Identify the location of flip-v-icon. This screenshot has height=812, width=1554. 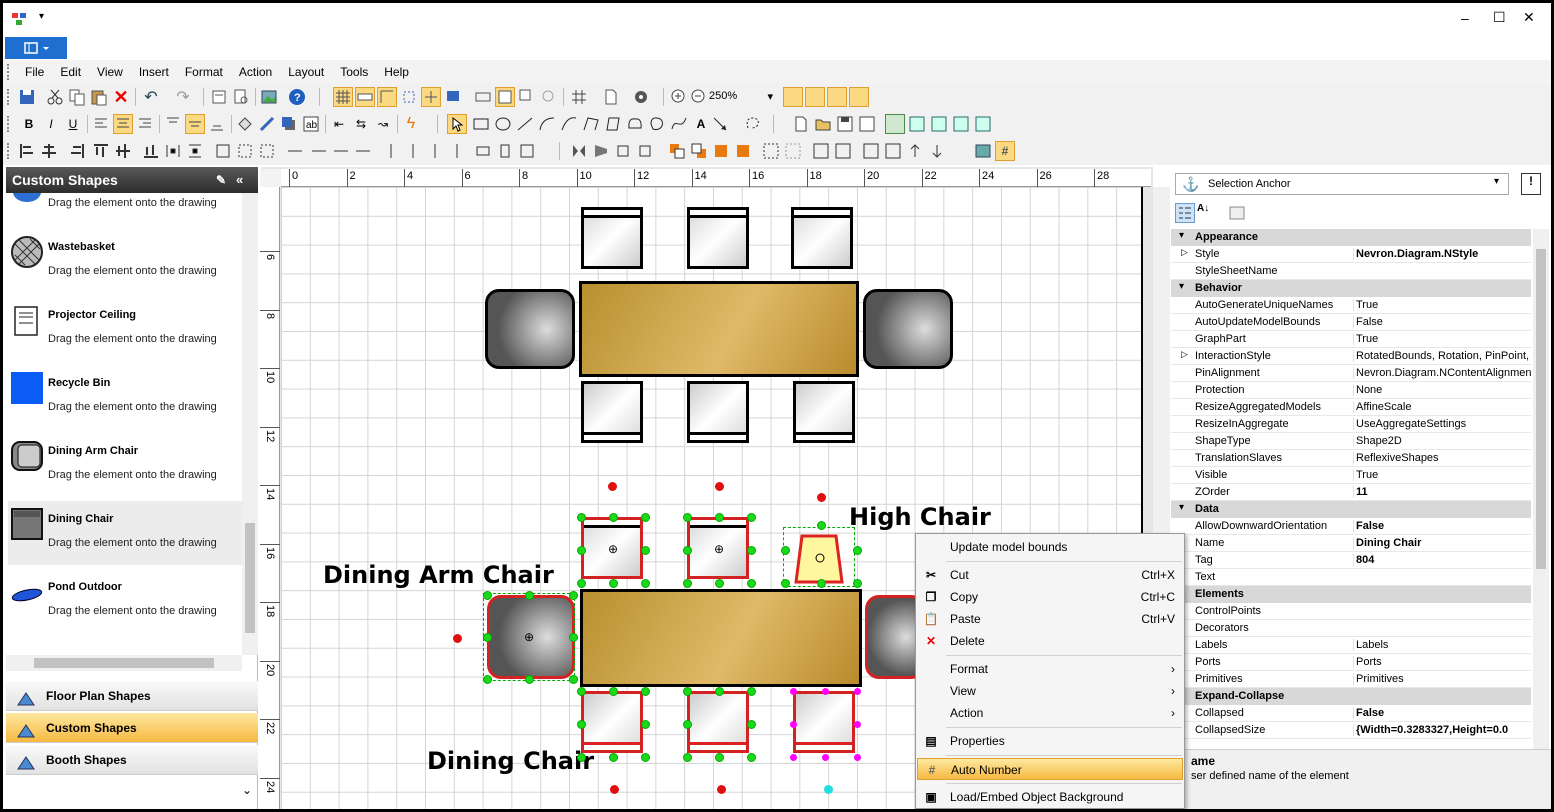
(601, 151).